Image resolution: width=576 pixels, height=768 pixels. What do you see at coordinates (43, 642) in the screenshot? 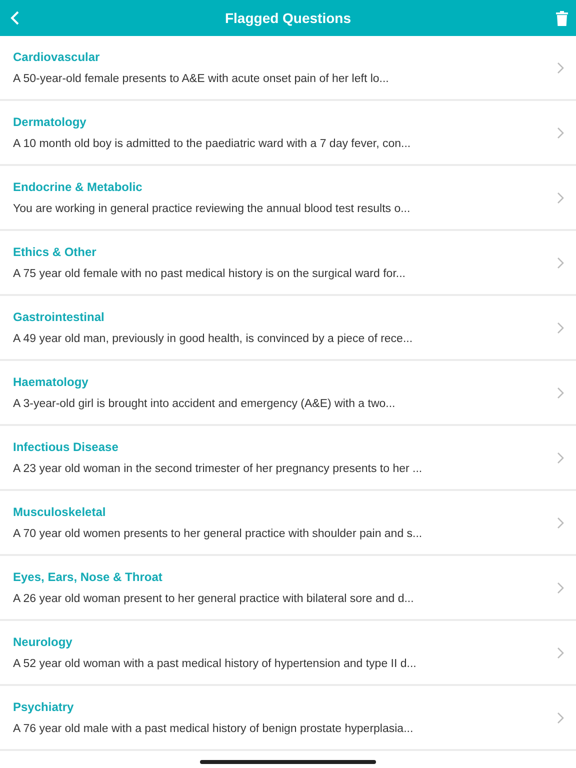
I see `category-title: Neurology` at bounding box center [43, 642].